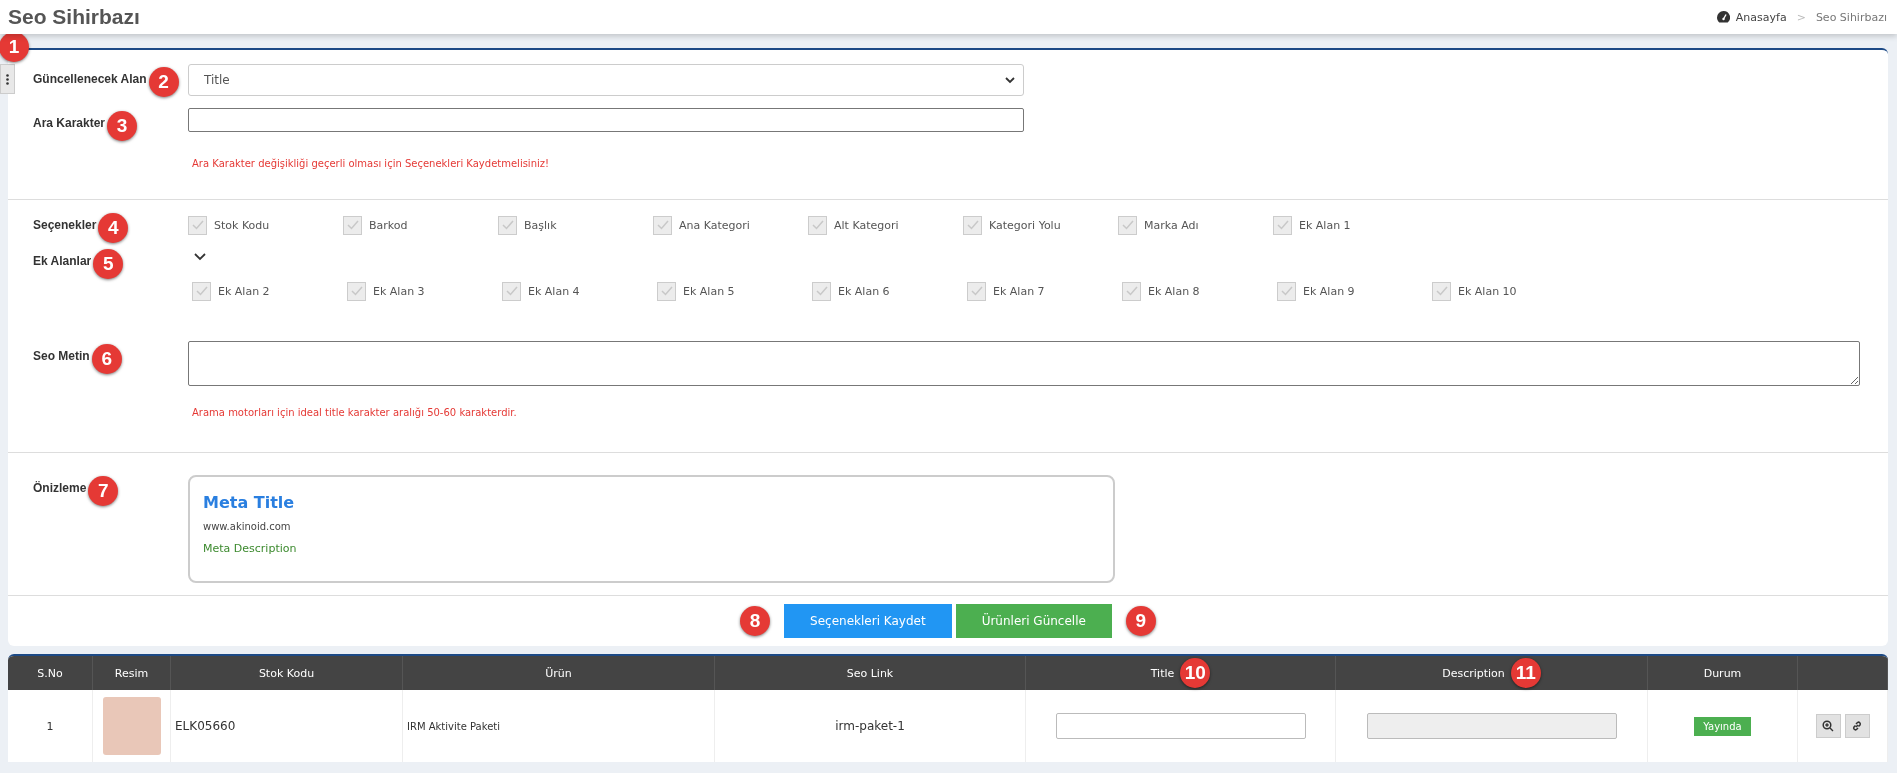  Describe the element at coordinates (163, 82) in the screenshot. I see `number-badge: 2` at that location.